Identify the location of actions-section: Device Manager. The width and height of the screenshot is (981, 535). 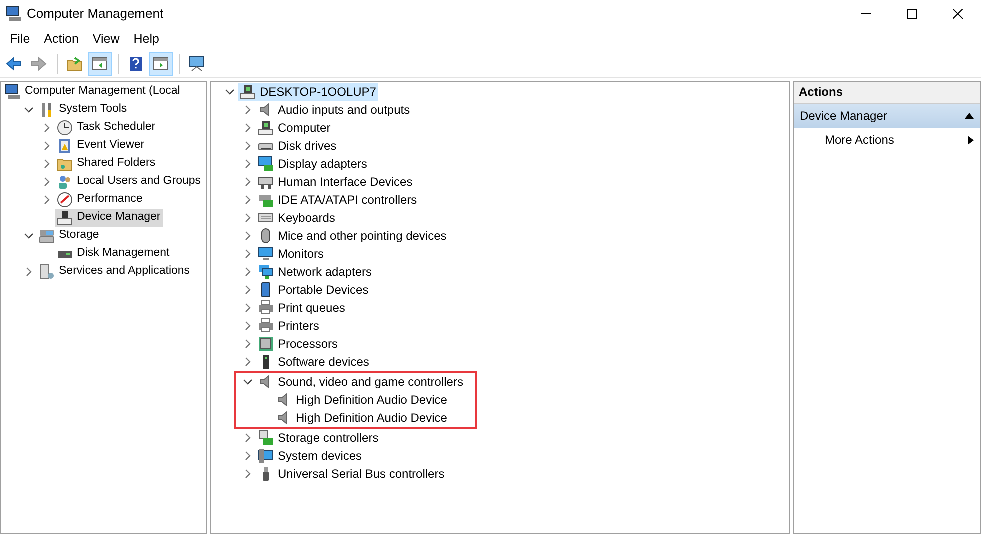
(887, 116).